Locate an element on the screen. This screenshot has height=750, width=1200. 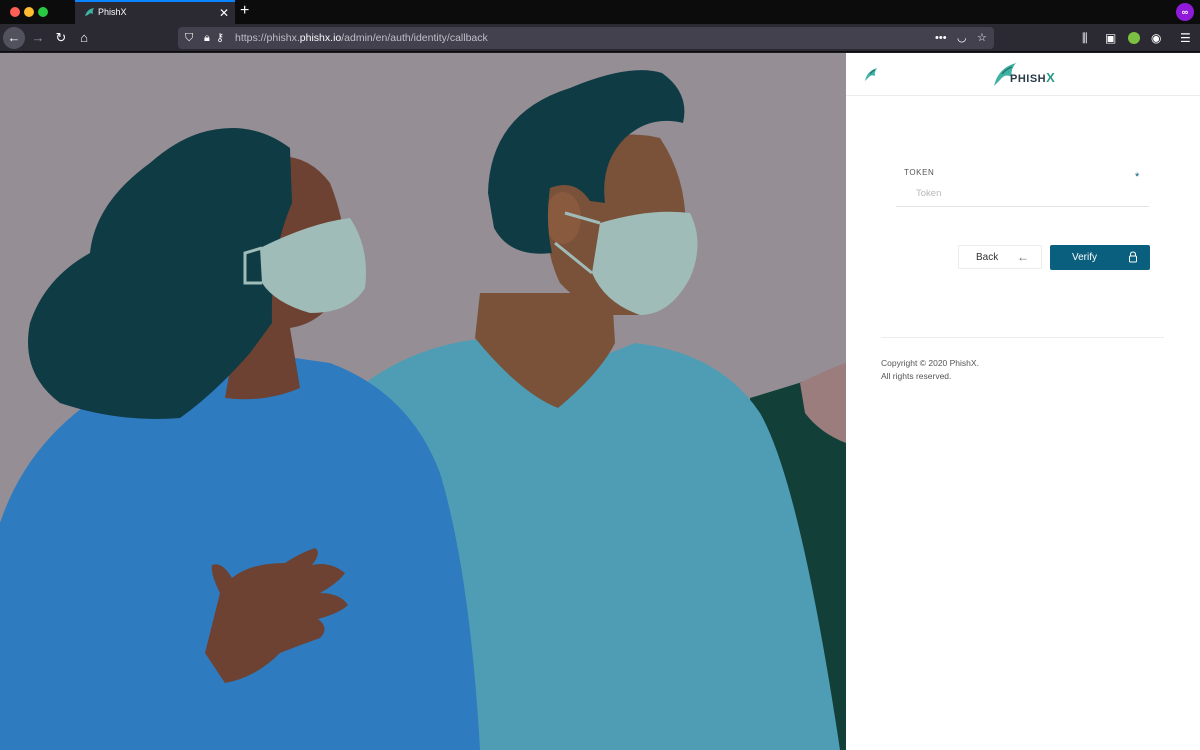
tab-phishx: PhishX ✕ is located at coordinates (155, 12).